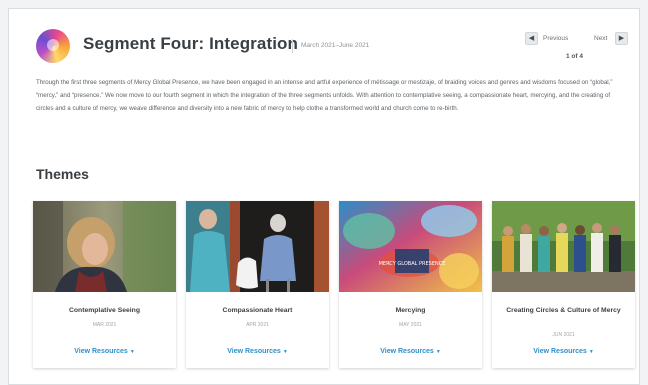 The height and width of the screenshot is (385, 648). I want to click on previous-button: ◀, so click(531, 38).